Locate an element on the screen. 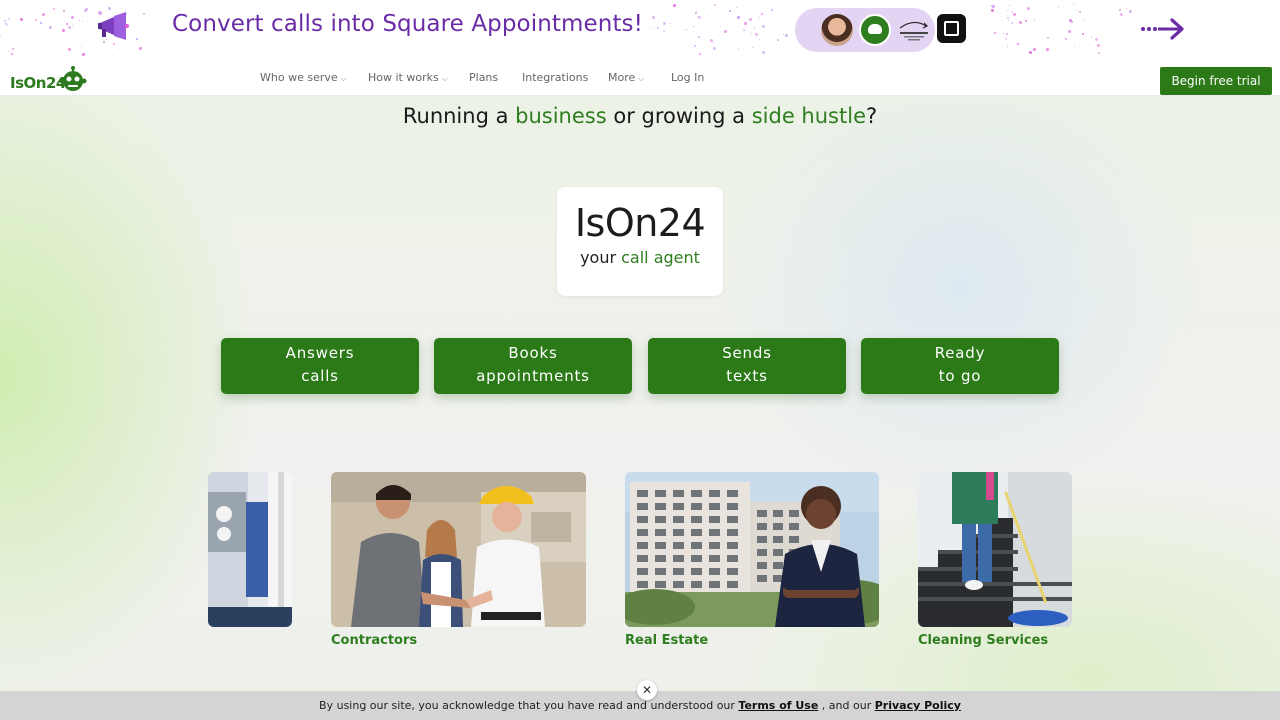 The image size is (1280, 720). terms-of-use-link: Terms of Use is located at coordinates (778, 705).